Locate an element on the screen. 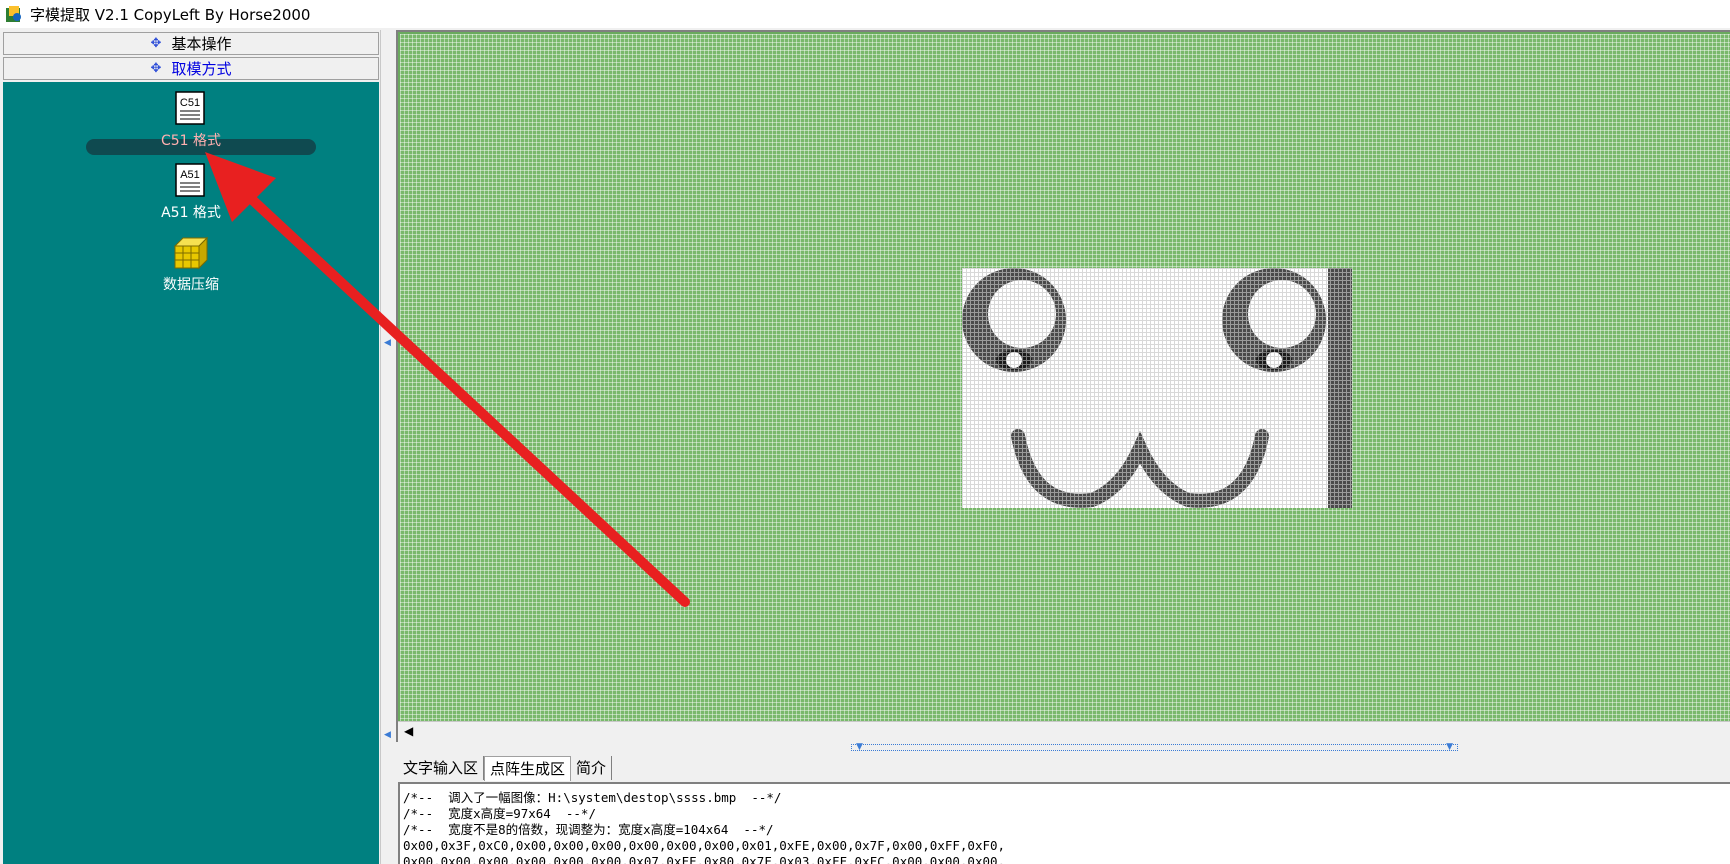 This screenshot has height=864, width=1730. tool-a51-format: A51 A51 格式 is located at coordinates (191, 192).